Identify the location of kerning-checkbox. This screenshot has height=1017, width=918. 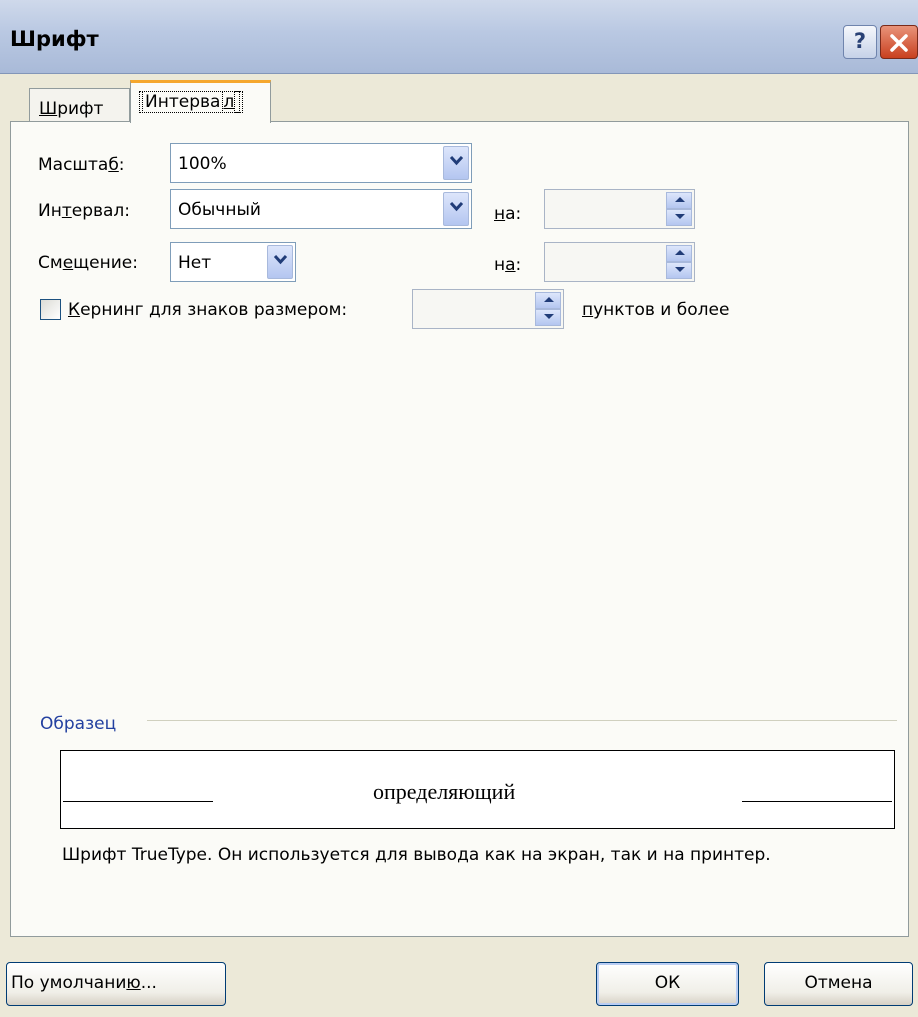
(50, 309).